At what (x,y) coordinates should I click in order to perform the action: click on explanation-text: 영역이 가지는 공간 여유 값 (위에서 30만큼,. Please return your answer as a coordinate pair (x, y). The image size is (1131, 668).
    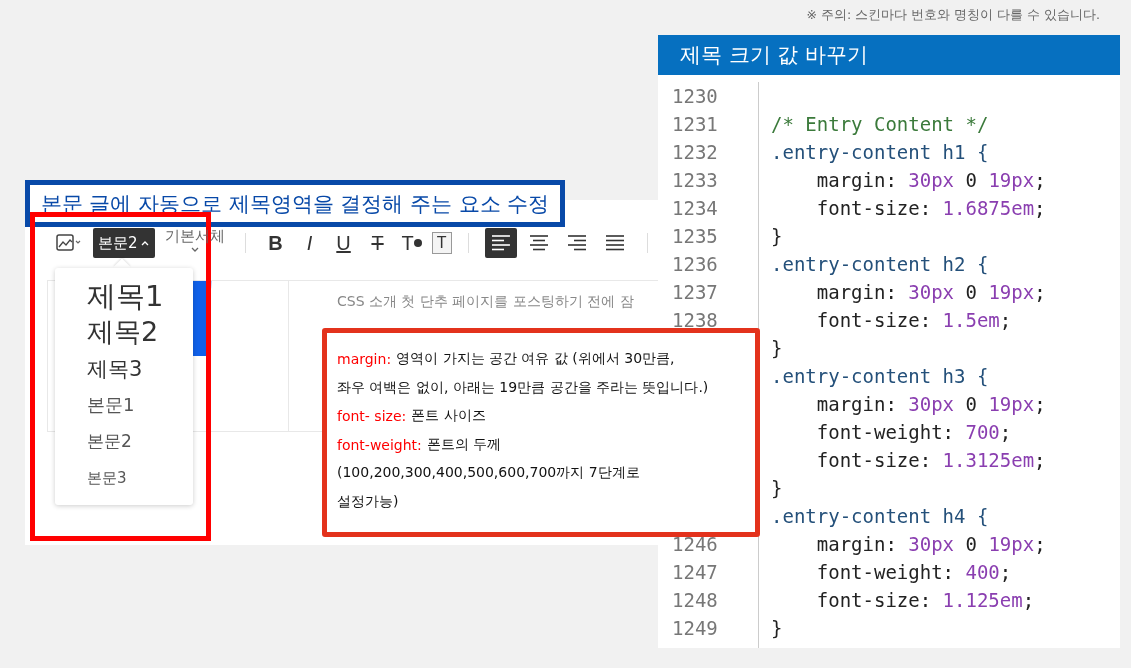
    Looking at the image, I should click on (535, 359).